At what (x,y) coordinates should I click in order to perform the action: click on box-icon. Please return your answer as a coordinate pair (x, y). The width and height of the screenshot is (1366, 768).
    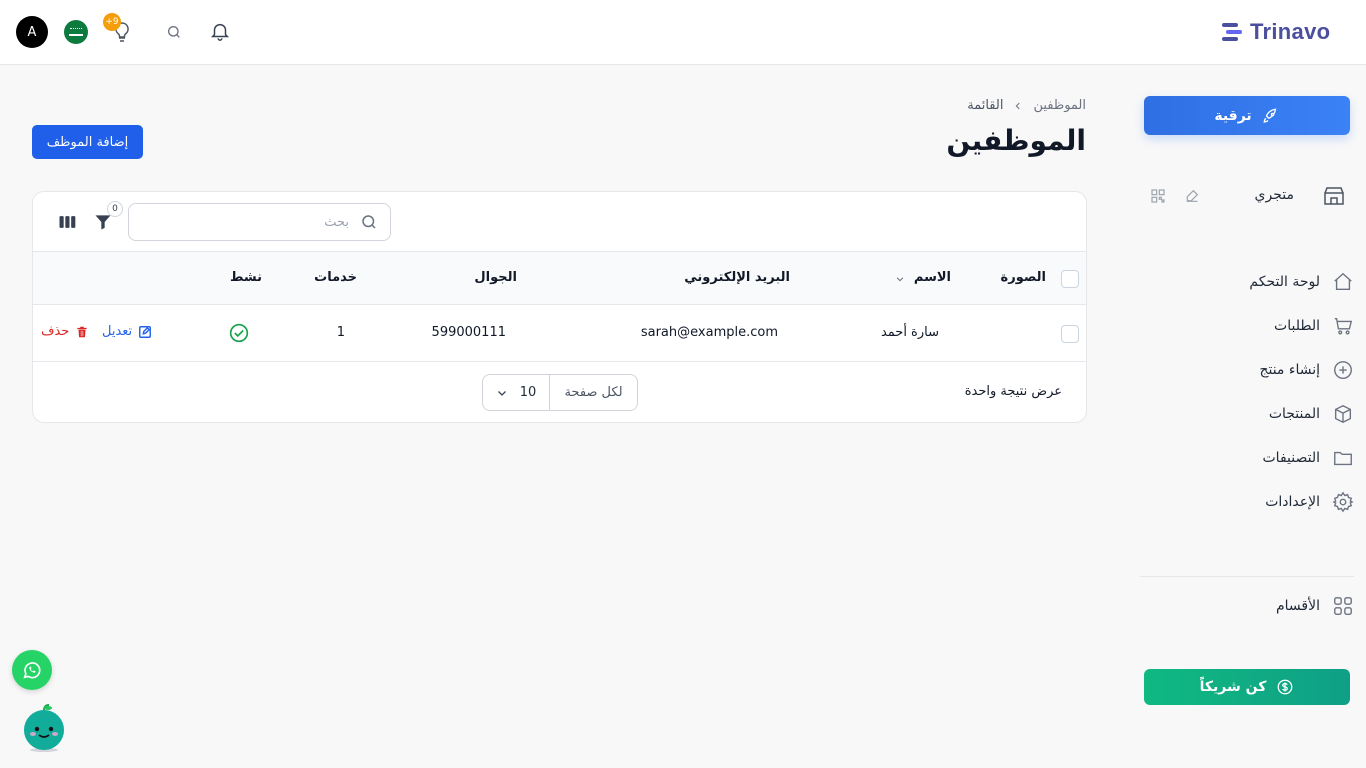
    Looking at the image, I should click on (1343, 414).